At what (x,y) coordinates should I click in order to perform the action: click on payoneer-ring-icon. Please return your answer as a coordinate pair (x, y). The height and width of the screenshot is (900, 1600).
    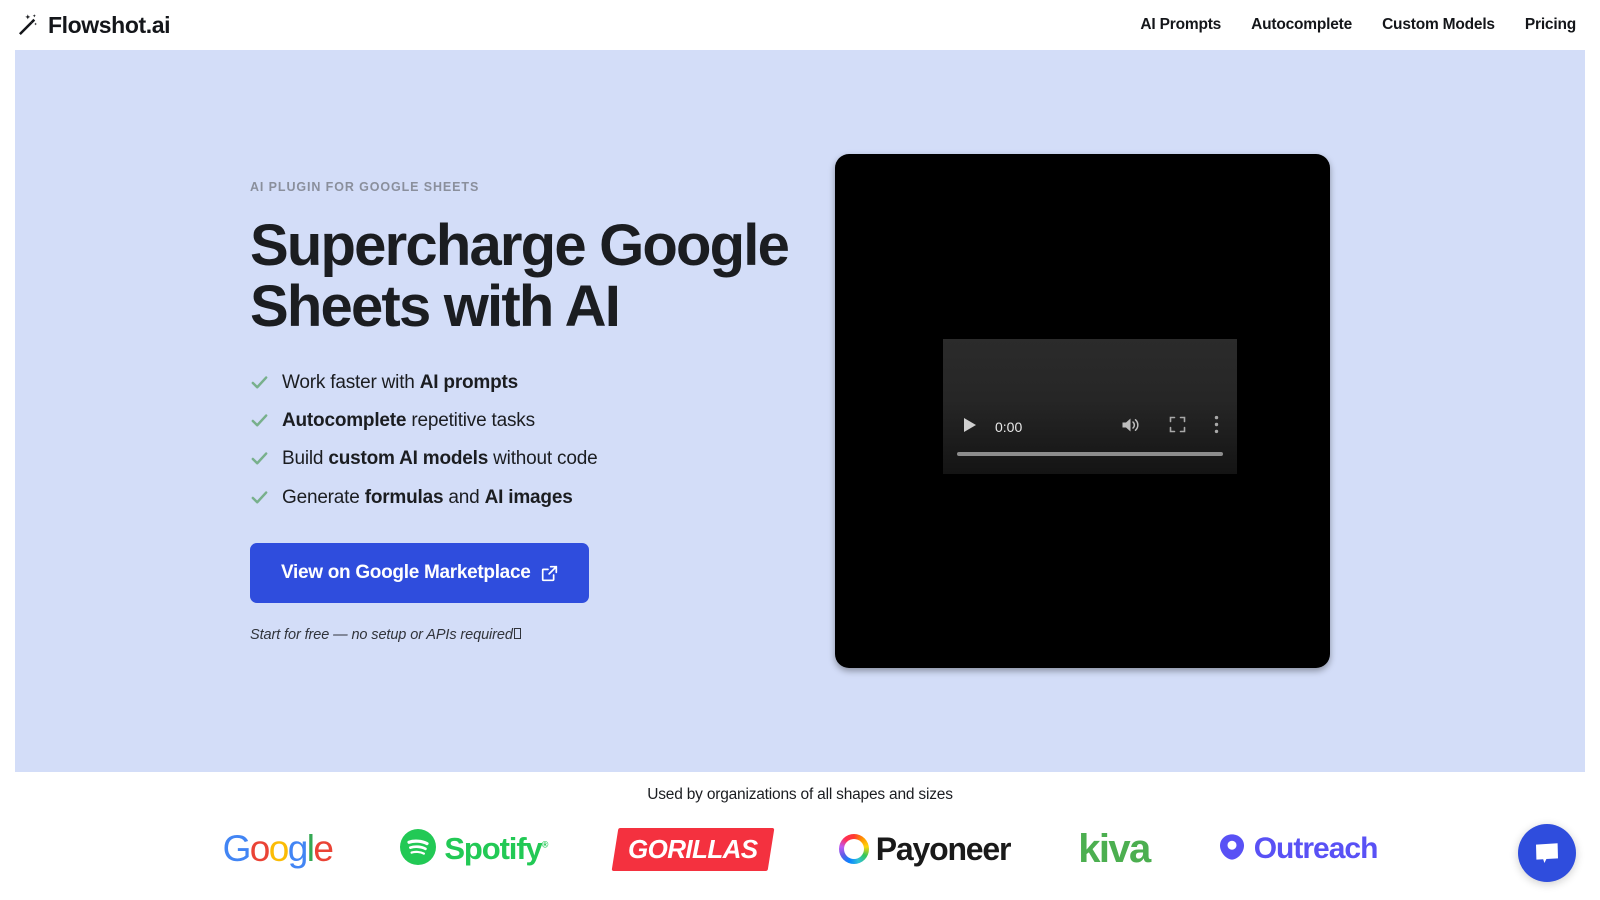
    Looking at the image, I should click on (853, 849).